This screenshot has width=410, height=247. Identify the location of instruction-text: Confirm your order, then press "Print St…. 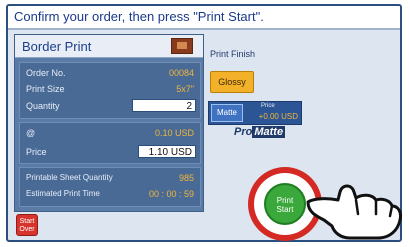
(139, 16).